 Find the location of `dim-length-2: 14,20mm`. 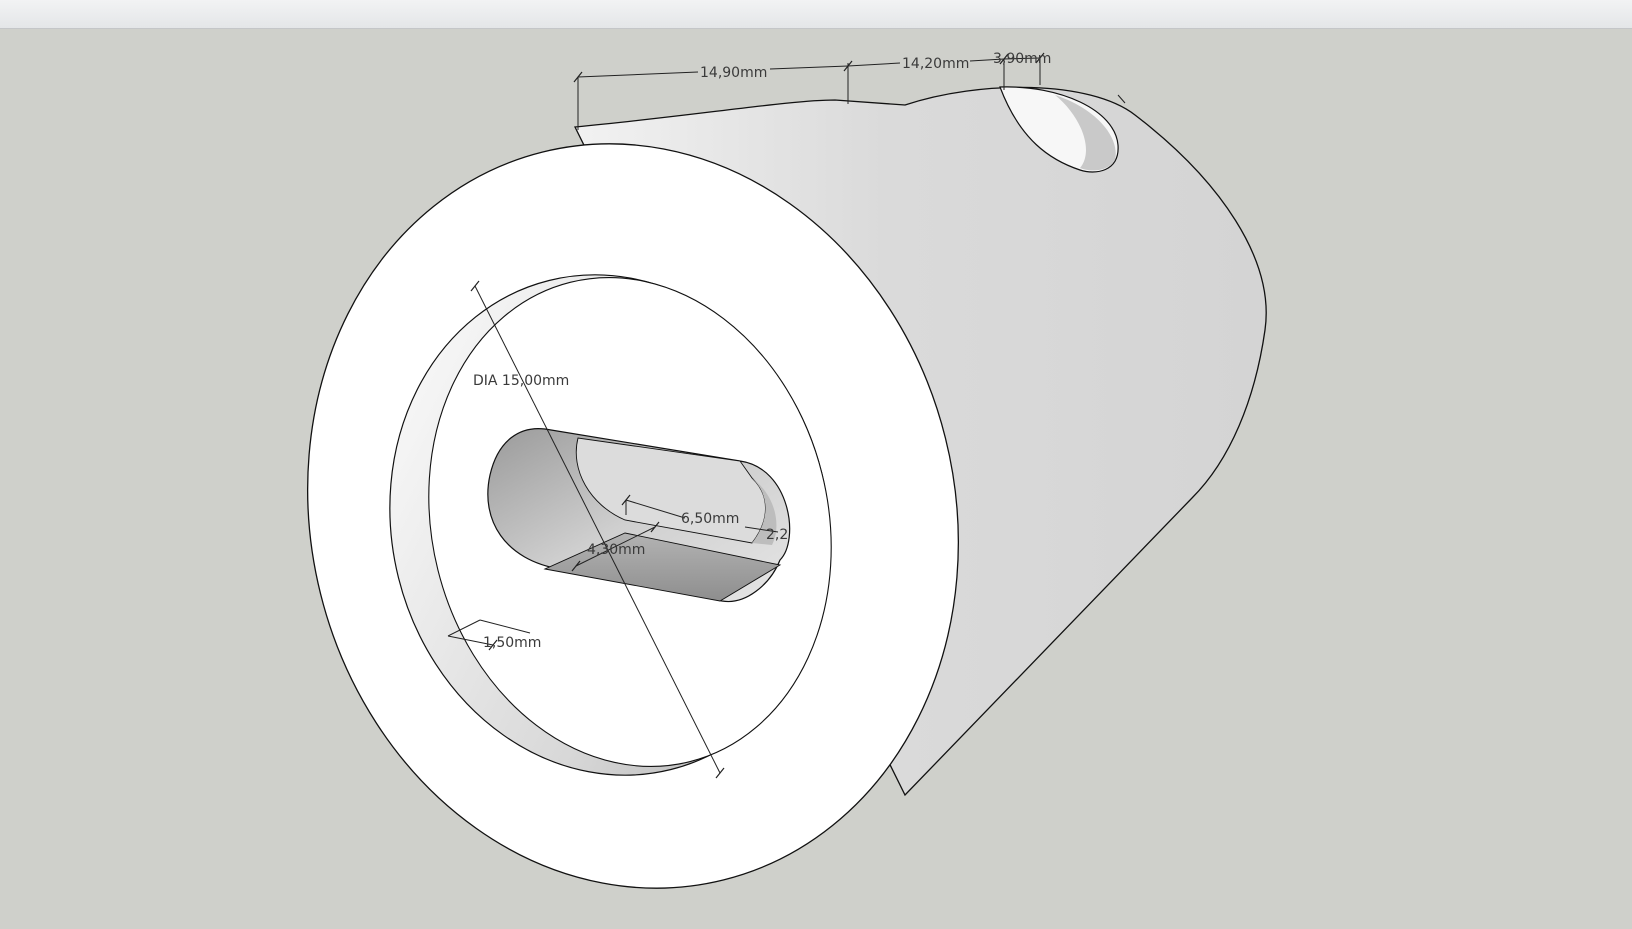

dim-length-2: 14,20mm is located at coordinates (935, 64).